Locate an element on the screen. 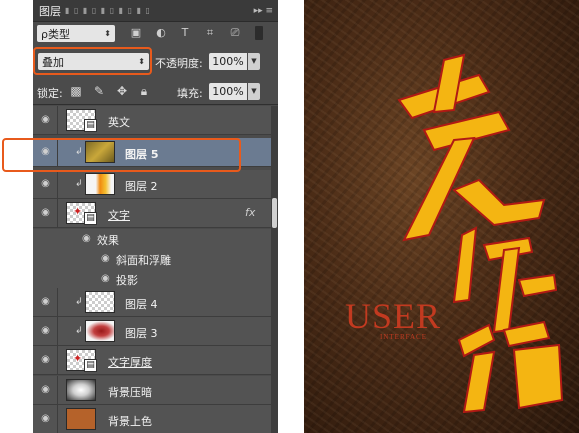 This screenshot has height=433, width=579. blend-mode-dropdown: 叠加 ⬍ is located at coordinates (93, 61).